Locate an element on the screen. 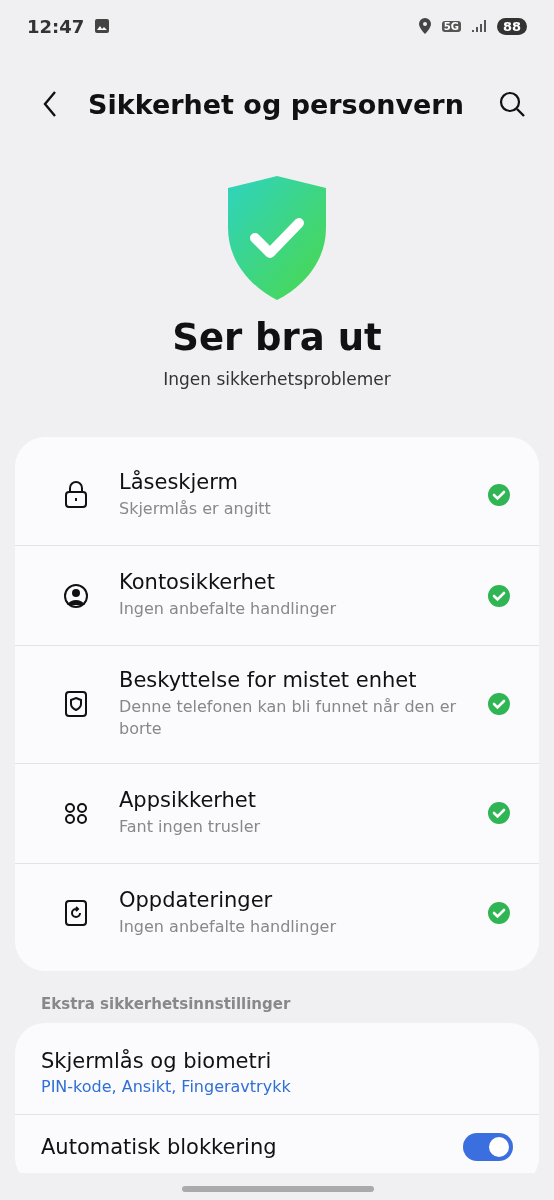 The width and height of the screenshot is (554, 1200). item-title: Låseskjerm is located at coordinates (303, 481).